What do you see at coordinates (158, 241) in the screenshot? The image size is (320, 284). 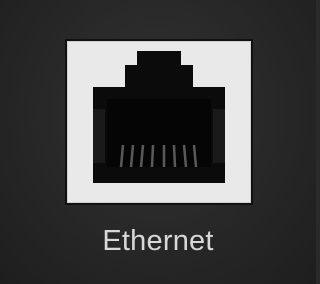 I see `ethernet-port-label: Ethernet` at bounding box center [158, 241].